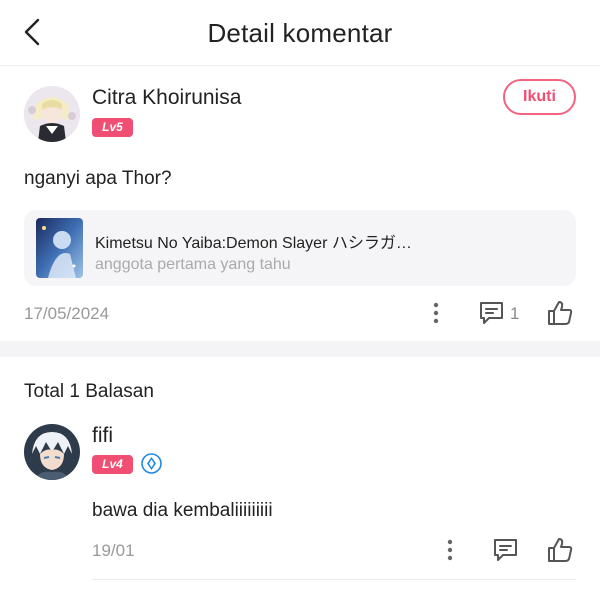 Image resolution: width=600 pixels, height=606 pixels. Describe the element at coordinates (334, 579) in the screenshot. I see `divider` at that location.